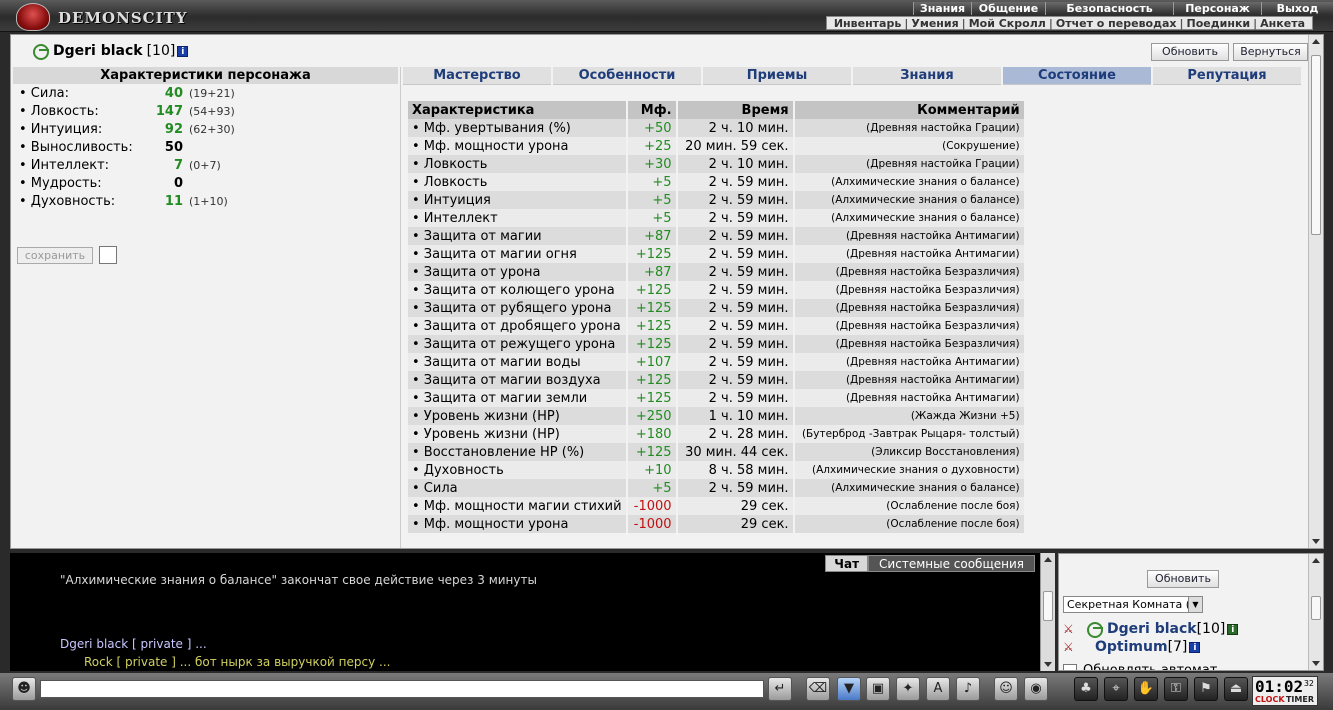  Describe the element at coordinates (1190, 52) in the screenshot. I see `refresh-button: Обновить` at that location.